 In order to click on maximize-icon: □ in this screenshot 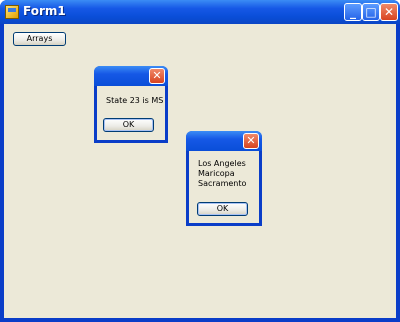, I will do `click(371, 12)`.